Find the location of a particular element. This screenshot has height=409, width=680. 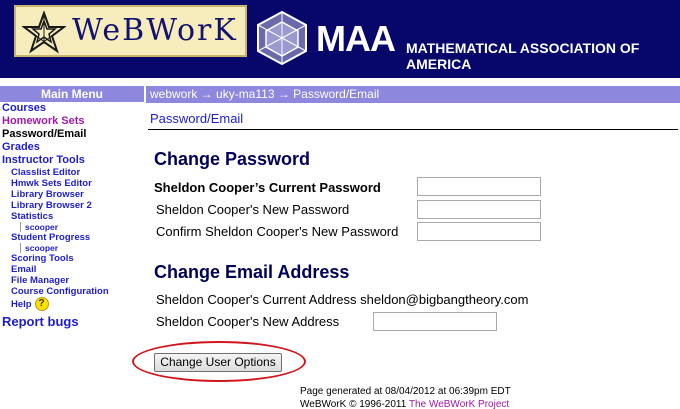

menu-item-help: Help ? is located at coordinates (72, 304).